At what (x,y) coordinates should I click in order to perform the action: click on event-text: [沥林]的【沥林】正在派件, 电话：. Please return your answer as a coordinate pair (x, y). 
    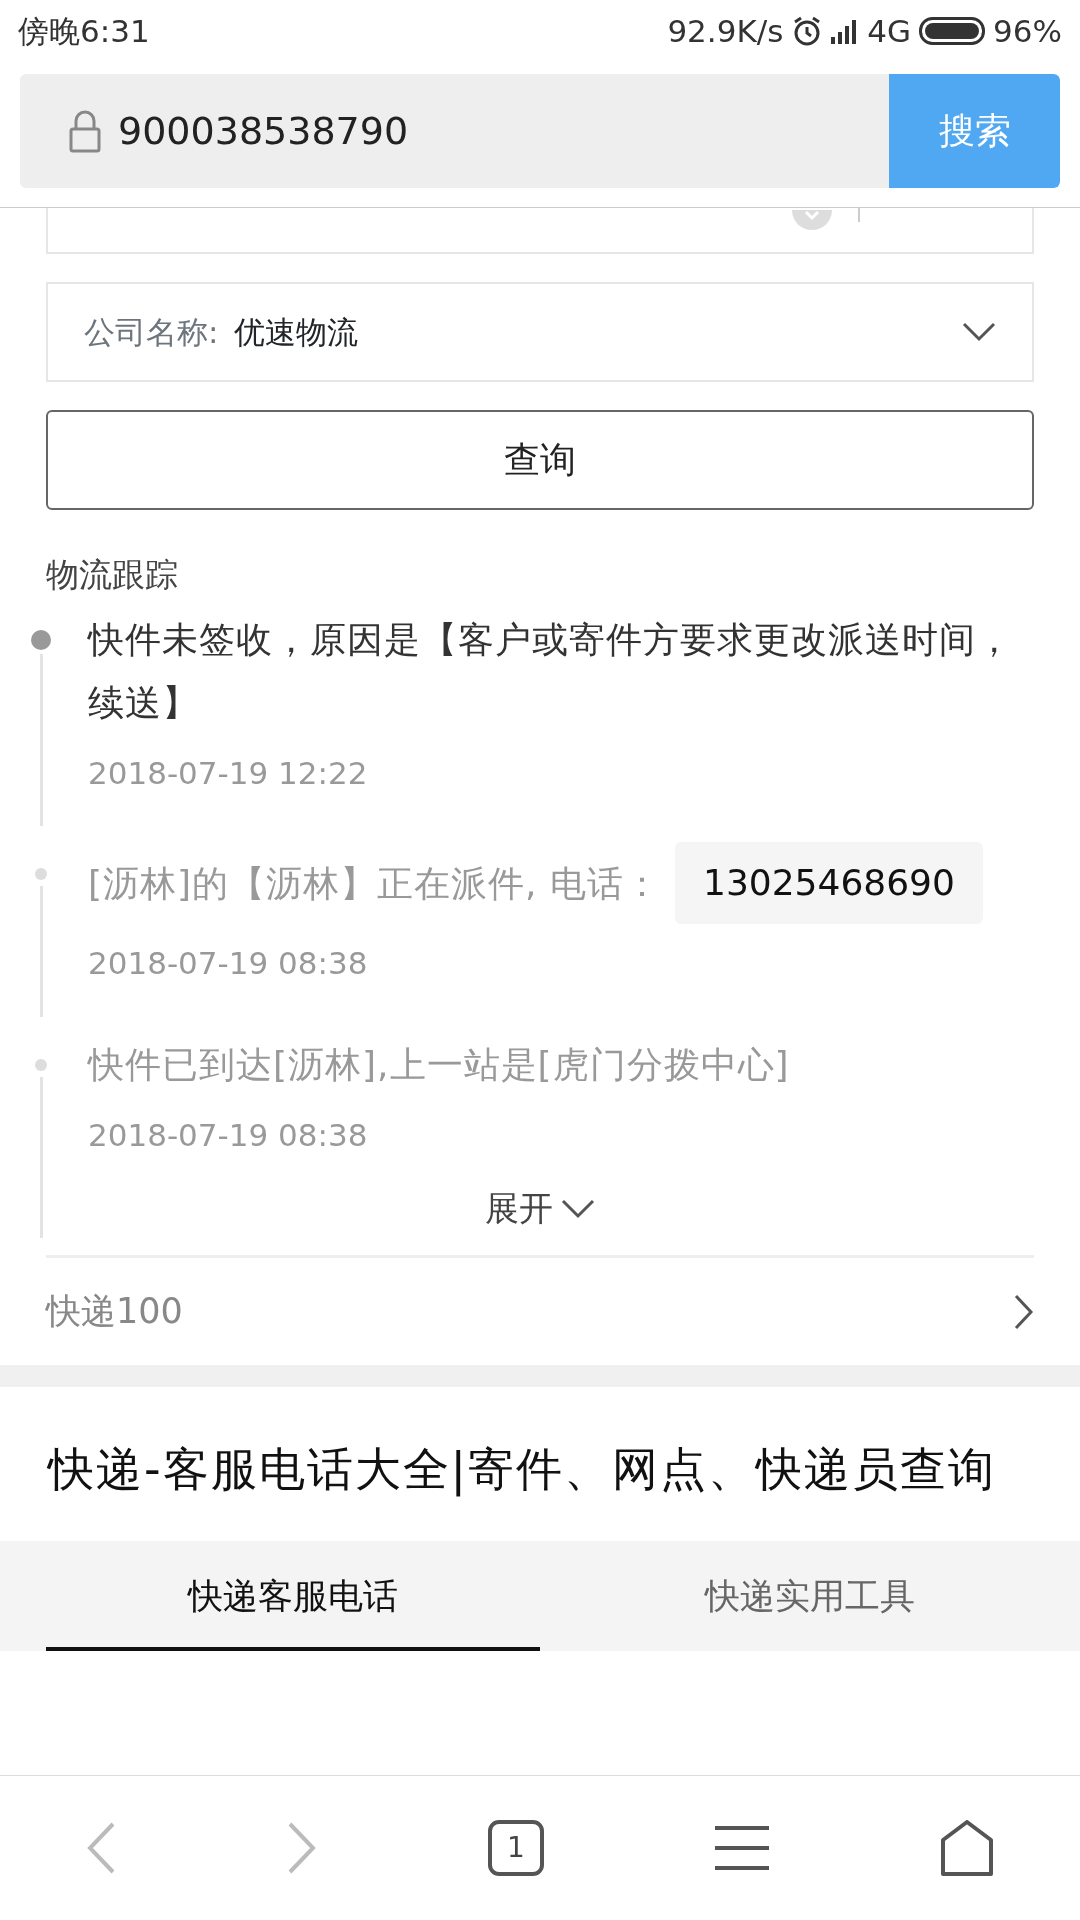
    Looking at the image, I should click on (374, 883).